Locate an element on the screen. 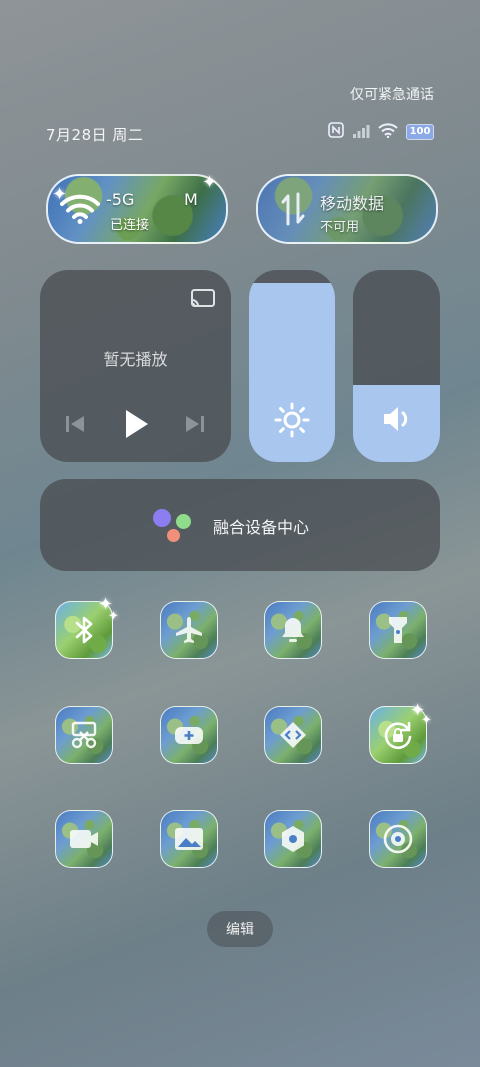 Image resolution: width=480 pixels, height=1067 pixels. sun-icon is located at coordinates (292, 420).